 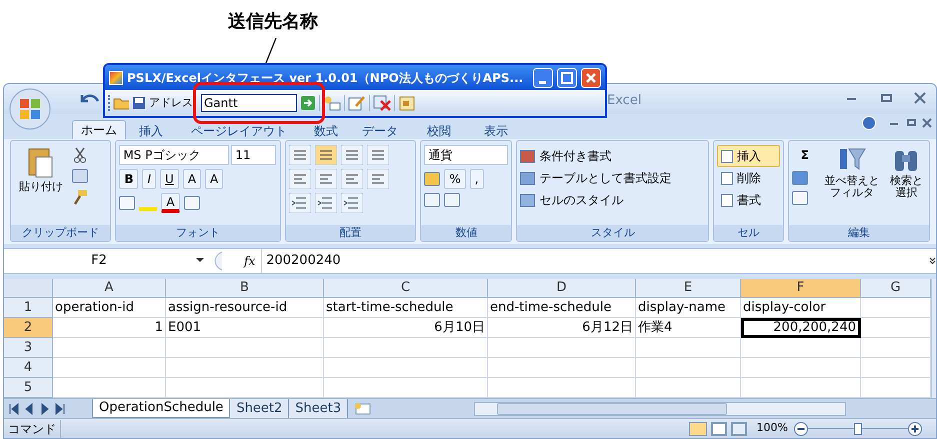 I want to click on center-align-icon, so click(x=325, y=179).